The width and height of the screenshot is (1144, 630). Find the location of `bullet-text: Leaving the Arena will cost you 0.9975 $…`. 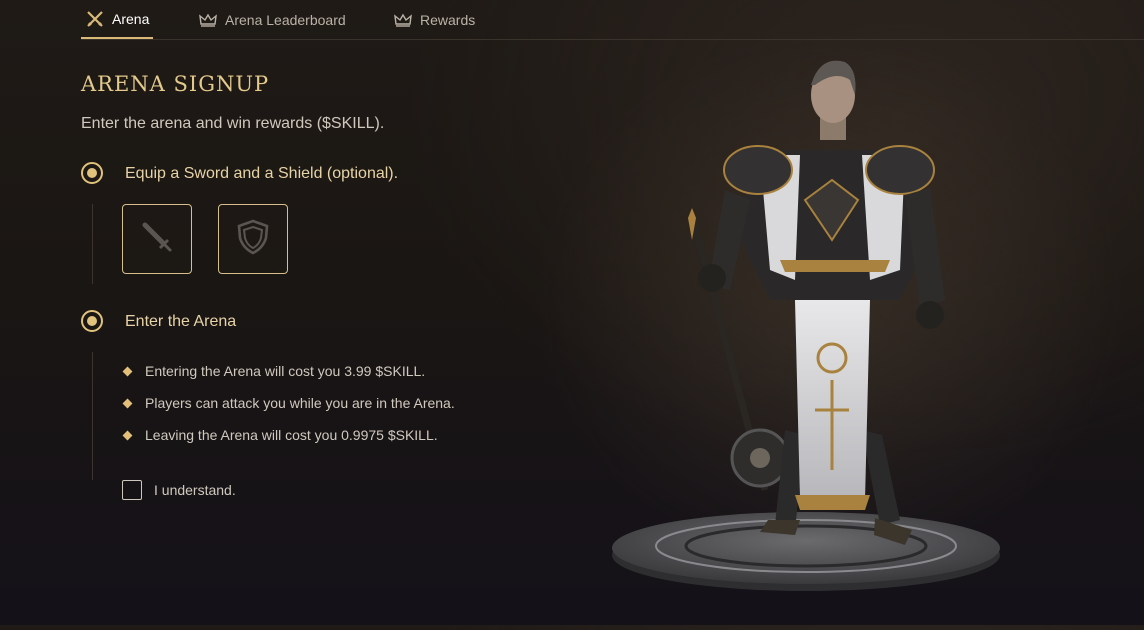

bullet-text: Leaving the Arena will cost you 0.9975 $… is located at coordinates (291, 435).